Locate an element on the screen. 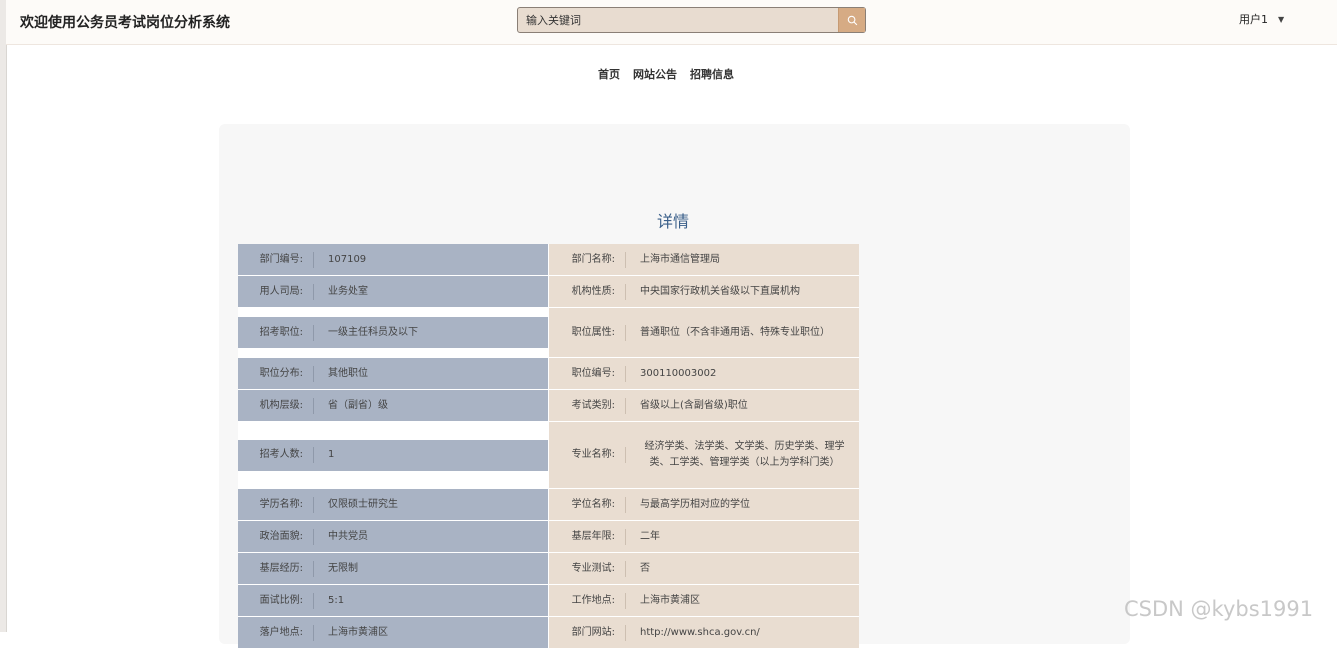 This screenshot has height=649, width=1337. detail-cell-right: 学位名称: 与最高学历相对应的学位 is located at coordinates (704, 504).